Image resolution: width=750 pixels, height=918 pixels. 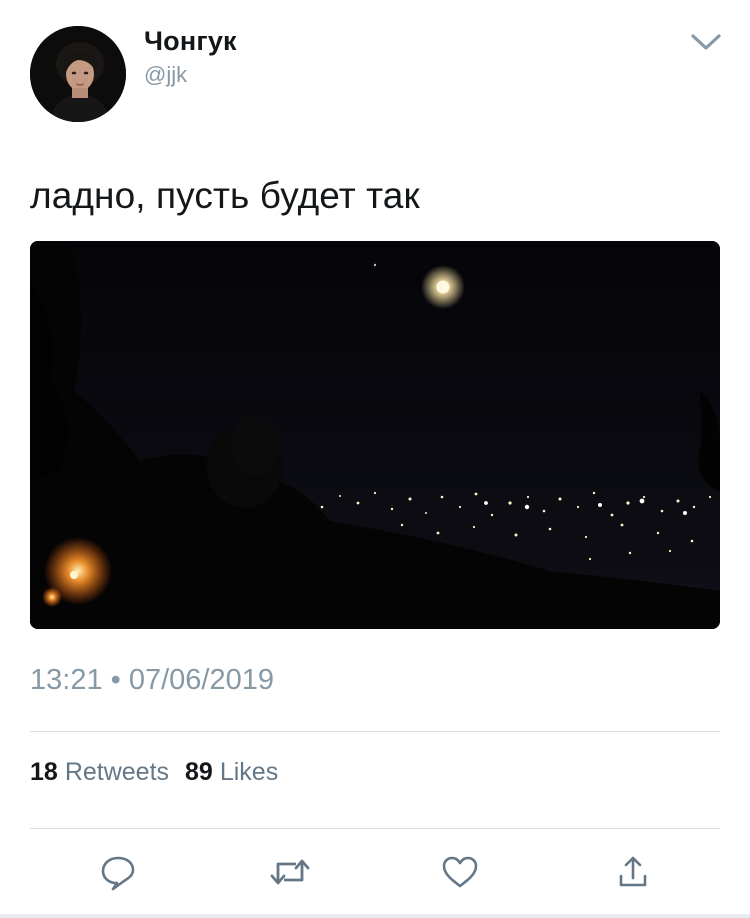 What do you see at coordinates (44, 772) in the screenshot?
I see `retweets-count: 18` at bounding box center [44, 772].